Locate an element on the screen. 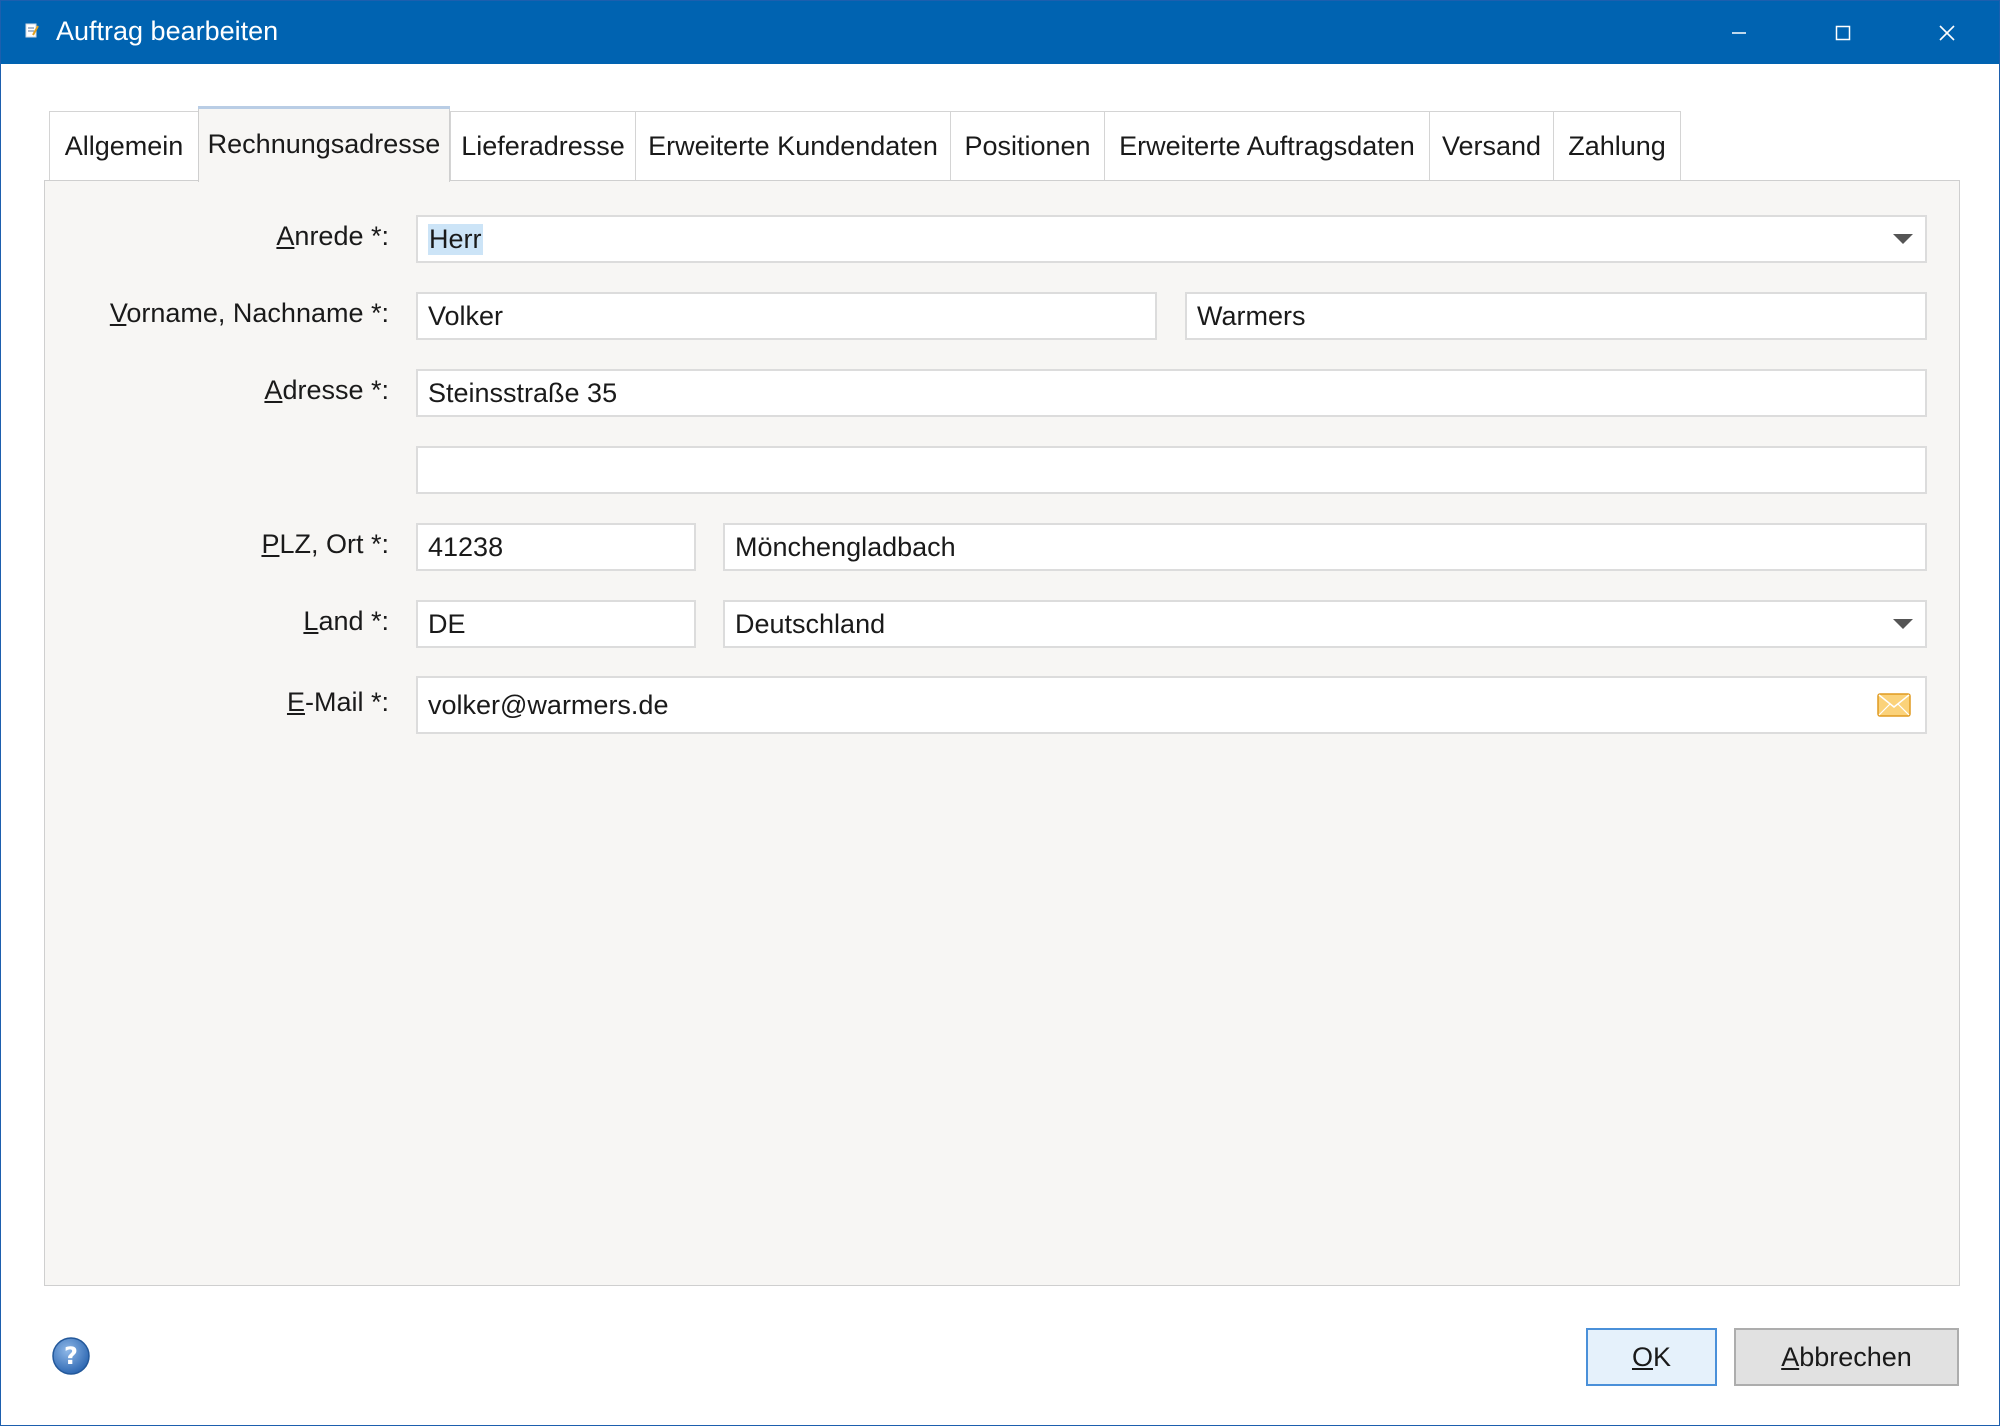 The image size is (2000, 1426). close-button is located at coordinates (1947, 32).